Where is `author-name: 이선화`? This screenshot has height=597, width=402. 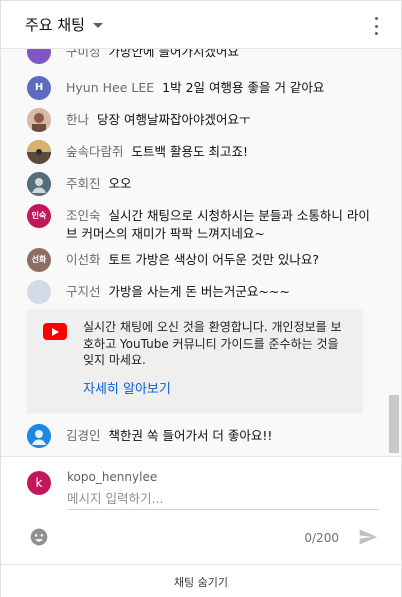 author-name: 이선화 is located at coordinates (83, 259).